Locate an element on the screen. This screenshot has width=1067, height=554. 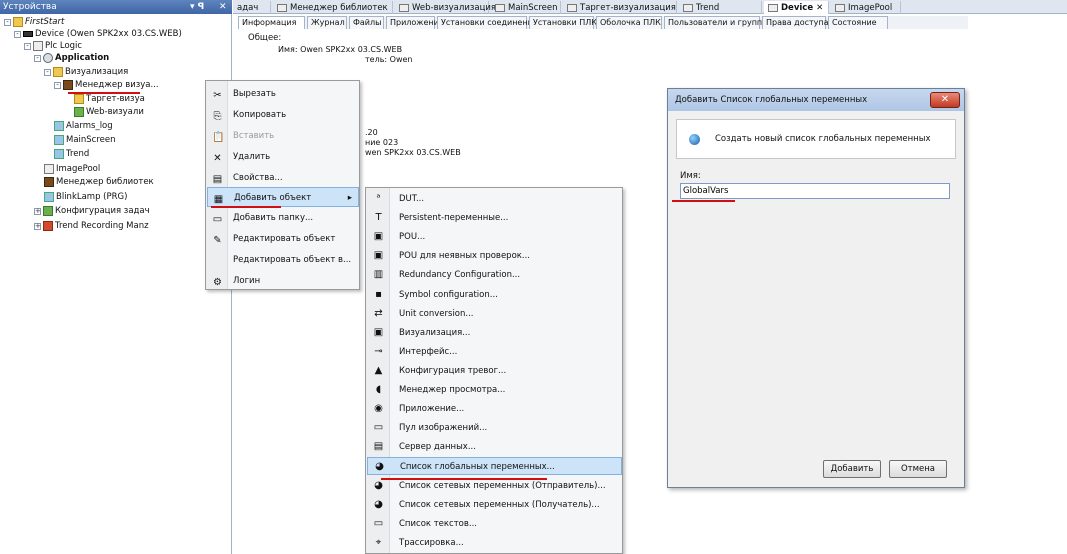
tree-node-target-visu: Таргет-визуа is located at coordinates (109, 99).